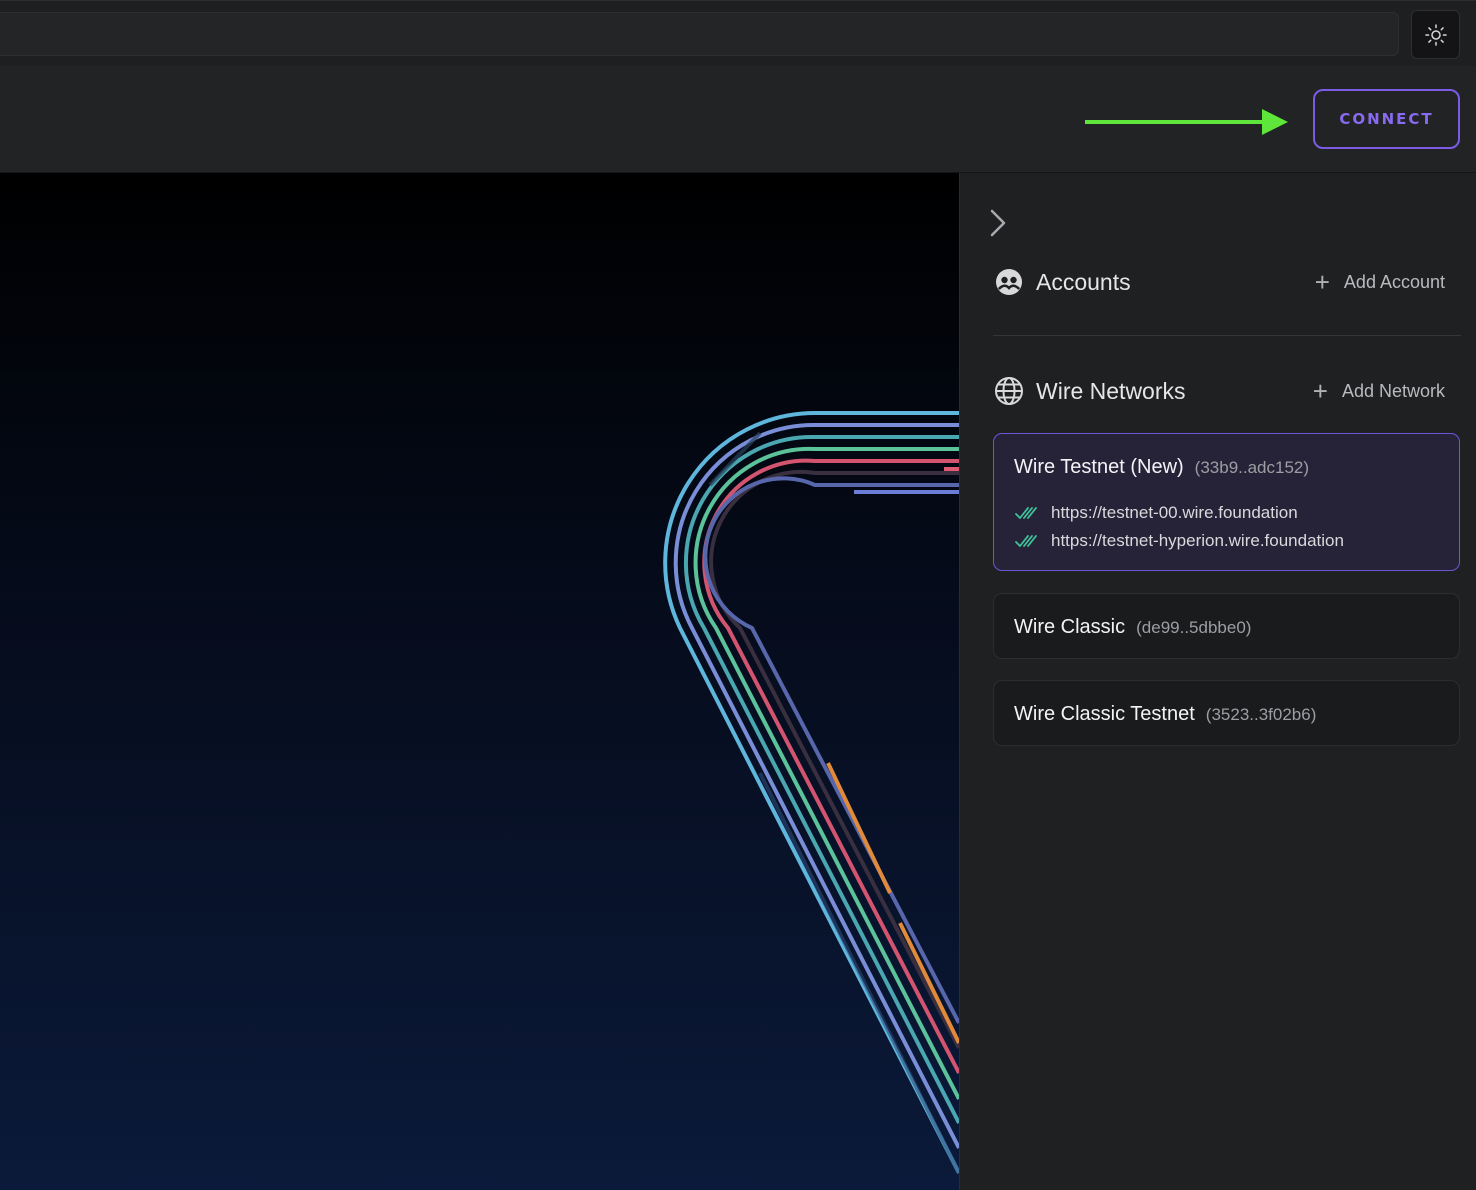 The image size is (1476, 1190). Describe the element at coordinates (1186, 122) in the screenshot. I see `annotation-arrow-icon` at that location.